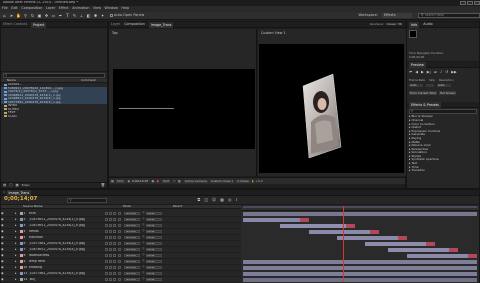 Image resolution: width=480 pixels, height=283 pixels. What do you see at coordinates (88, 15) in the screenshot?
I see `eraser-icon: ◧` at bounding box center [88, 15].